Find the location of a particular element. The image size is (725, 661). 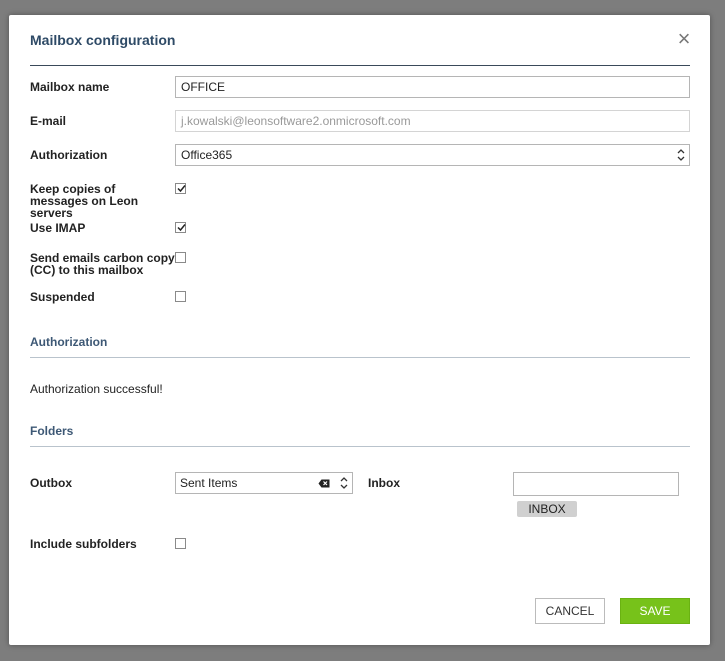

outbox-select-value: Sent Items is located at coordinates (209, 483).